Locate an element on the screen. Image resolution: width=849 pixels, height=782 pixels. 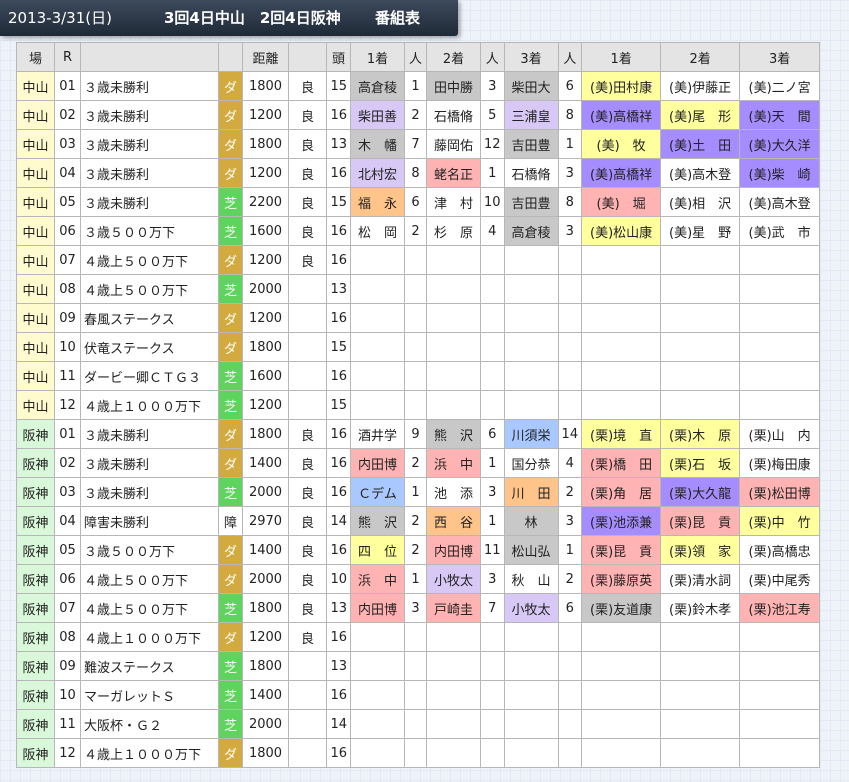
cell-trainer-first: (栗)角 居 is located at coordinates (621, 492).